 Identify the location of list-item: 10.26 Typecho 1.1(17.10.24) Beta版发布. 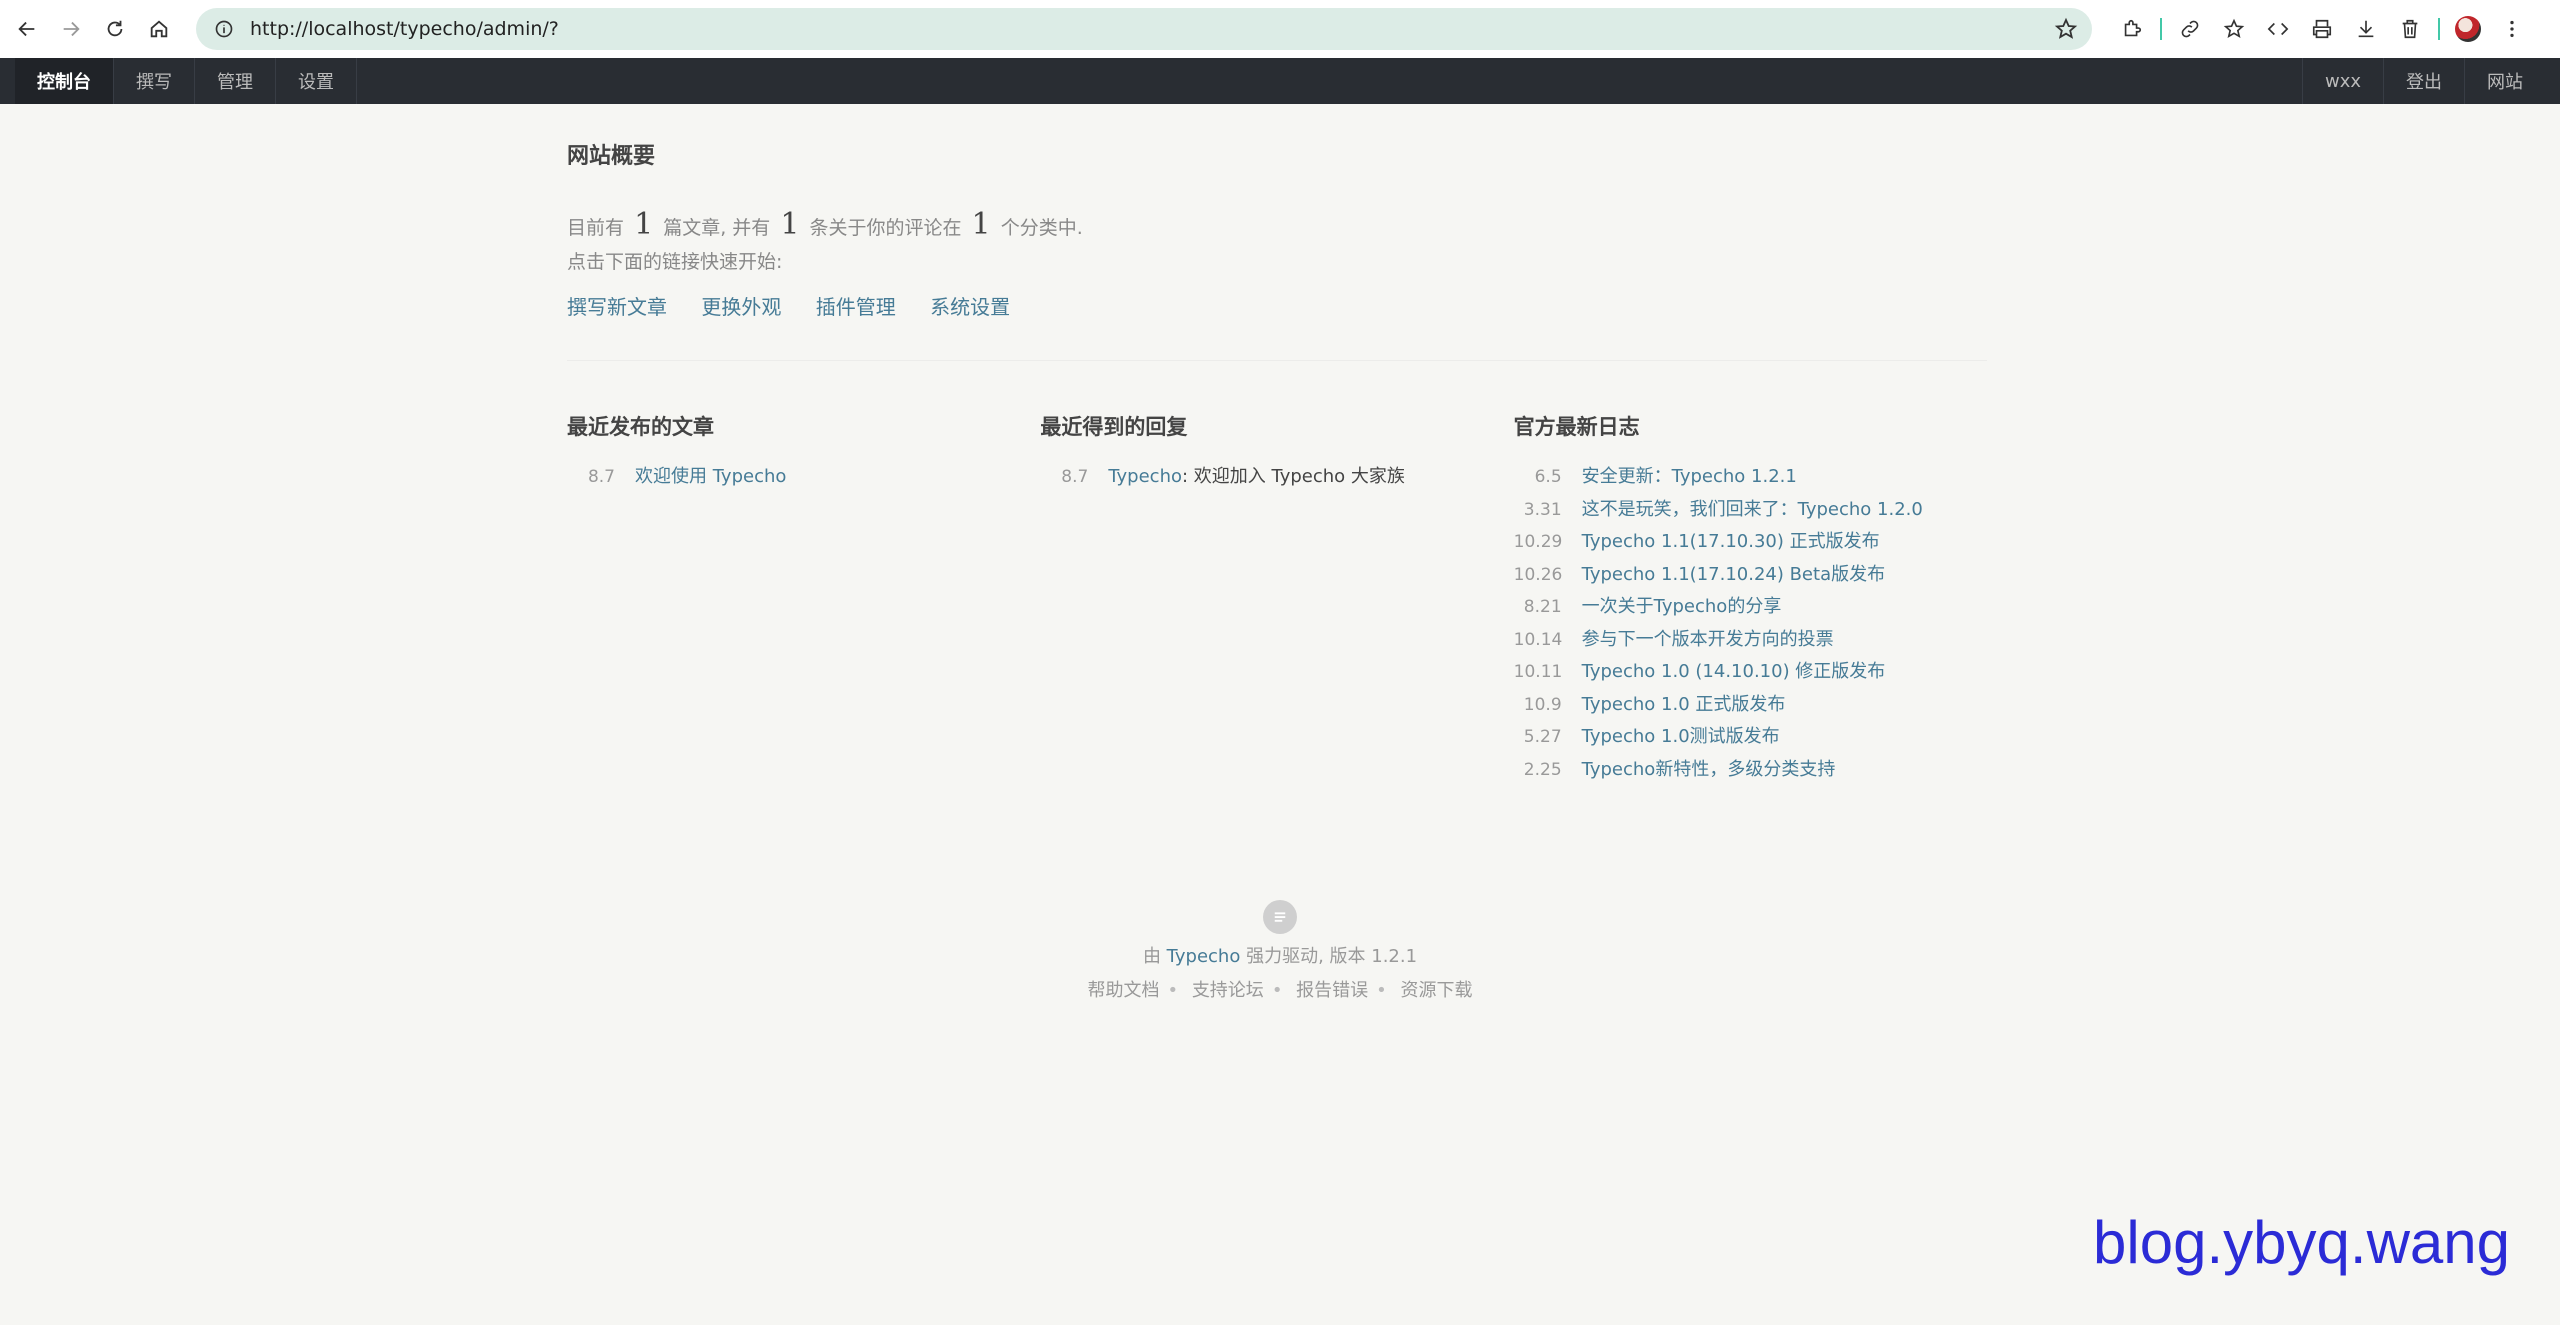
(1750, 575).